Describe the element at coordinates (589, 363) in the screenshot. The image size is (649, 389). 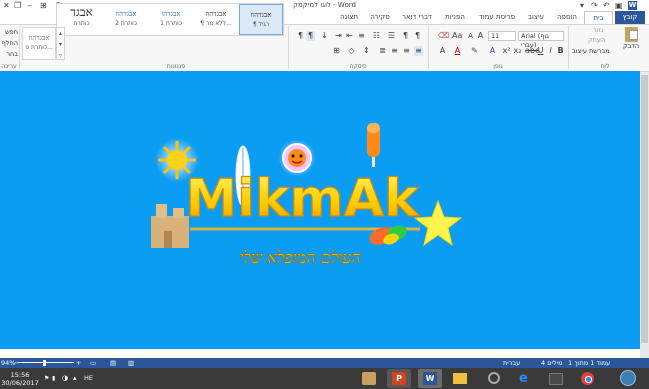
I see `page-count: עמוד 1 מתוך 1` at that location.